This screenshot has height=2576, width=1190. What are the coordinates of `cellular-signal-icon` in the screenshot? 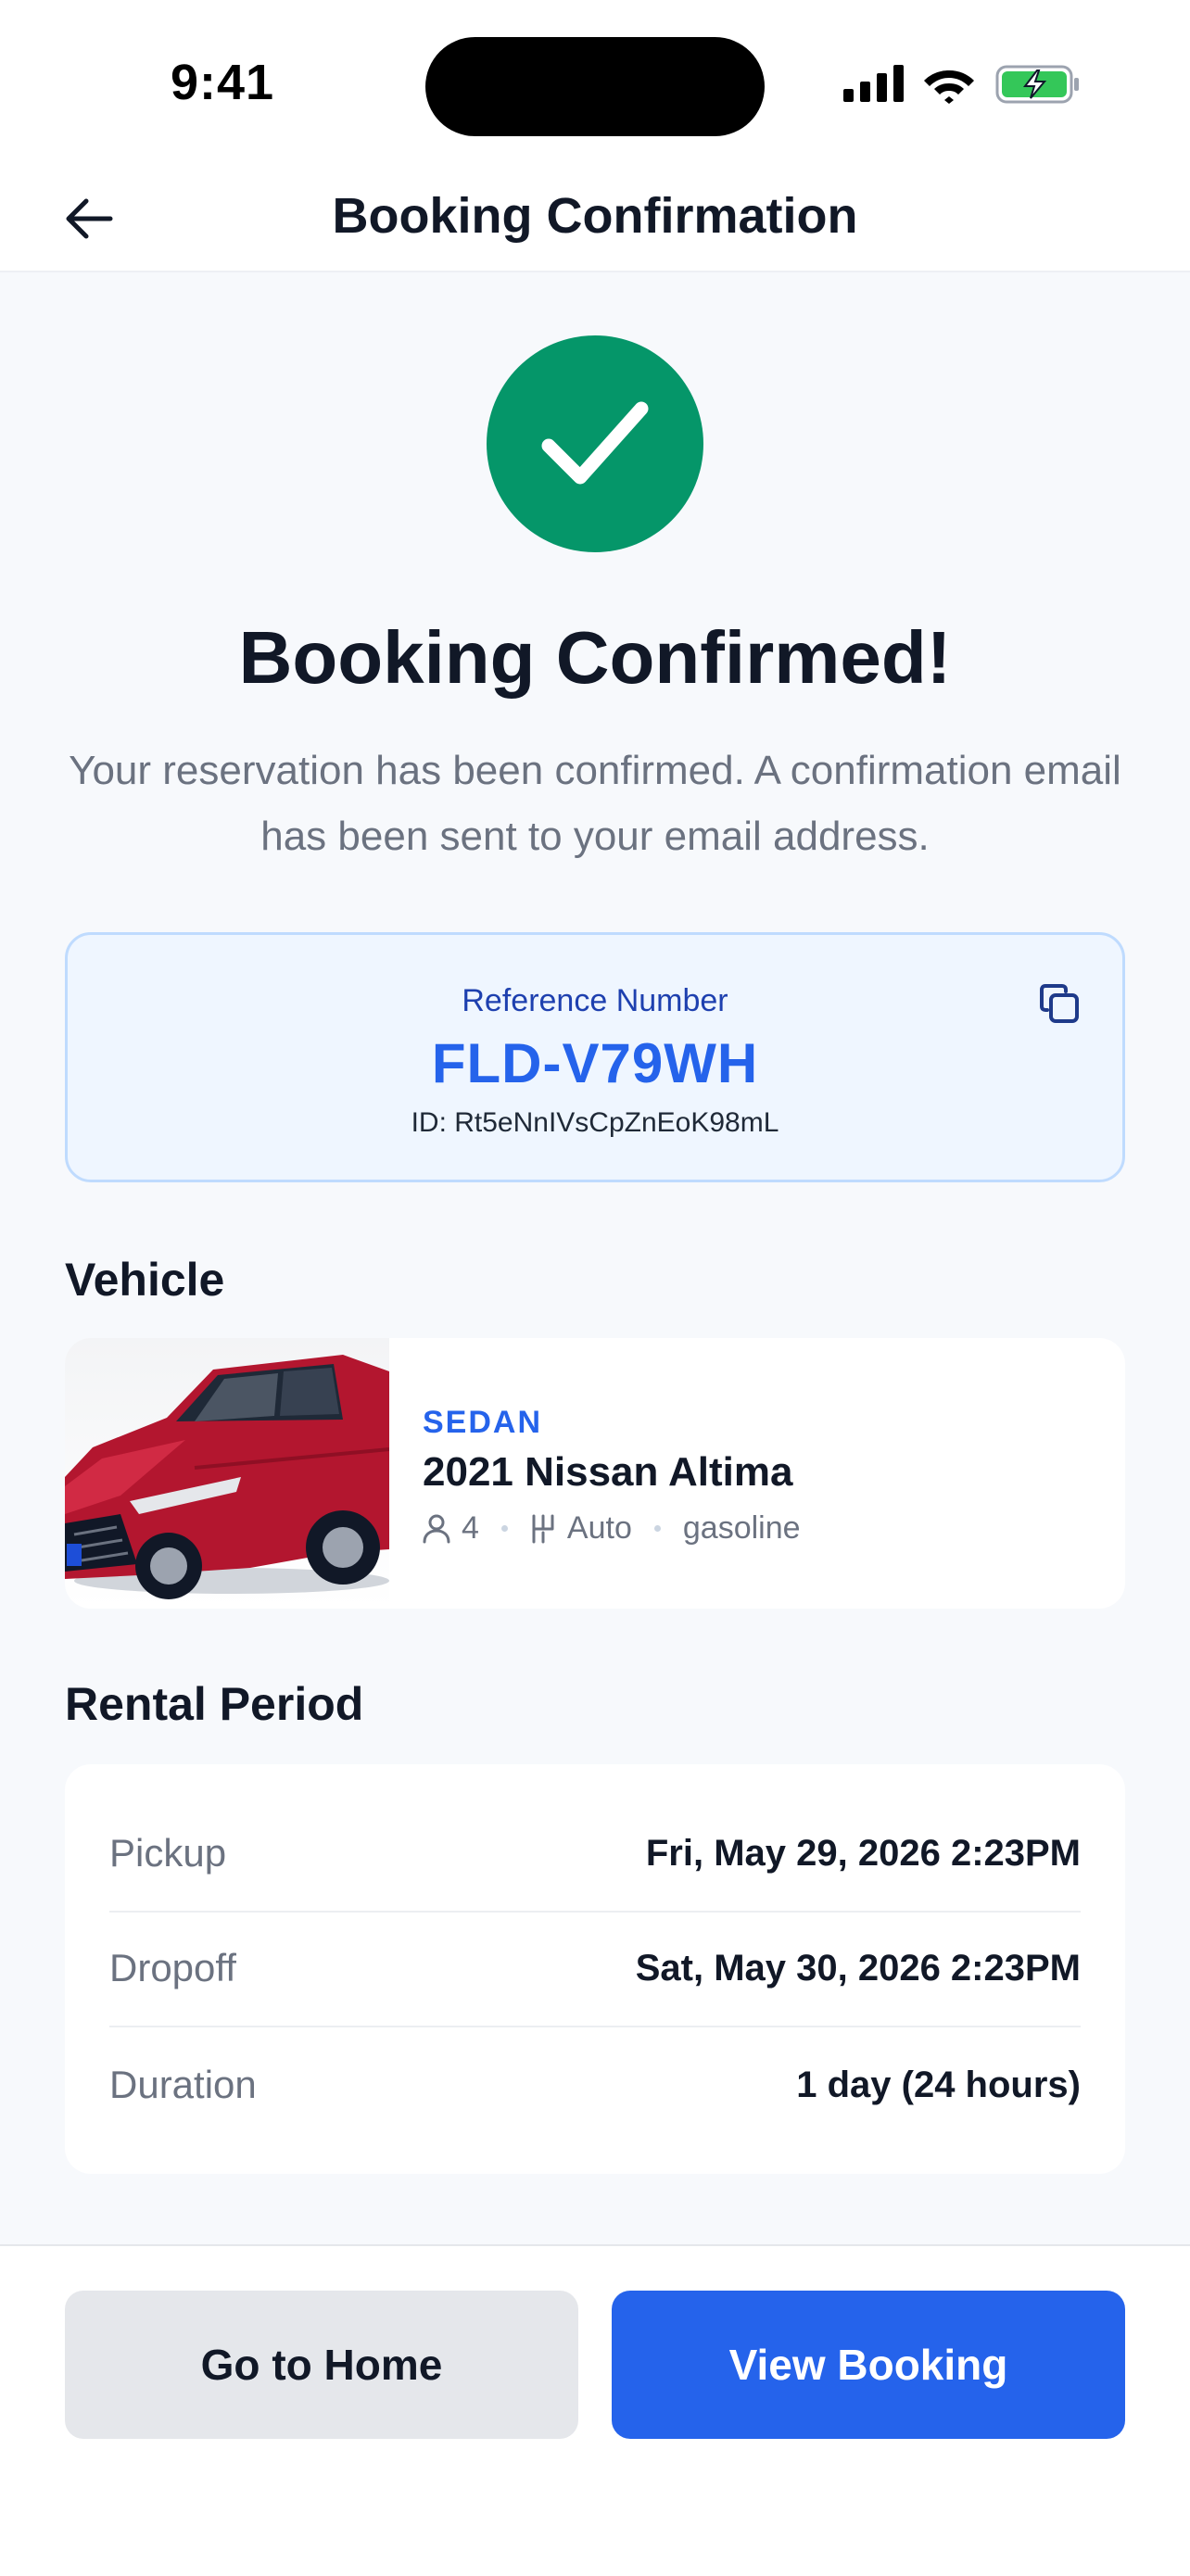 It's located at (873, 84).